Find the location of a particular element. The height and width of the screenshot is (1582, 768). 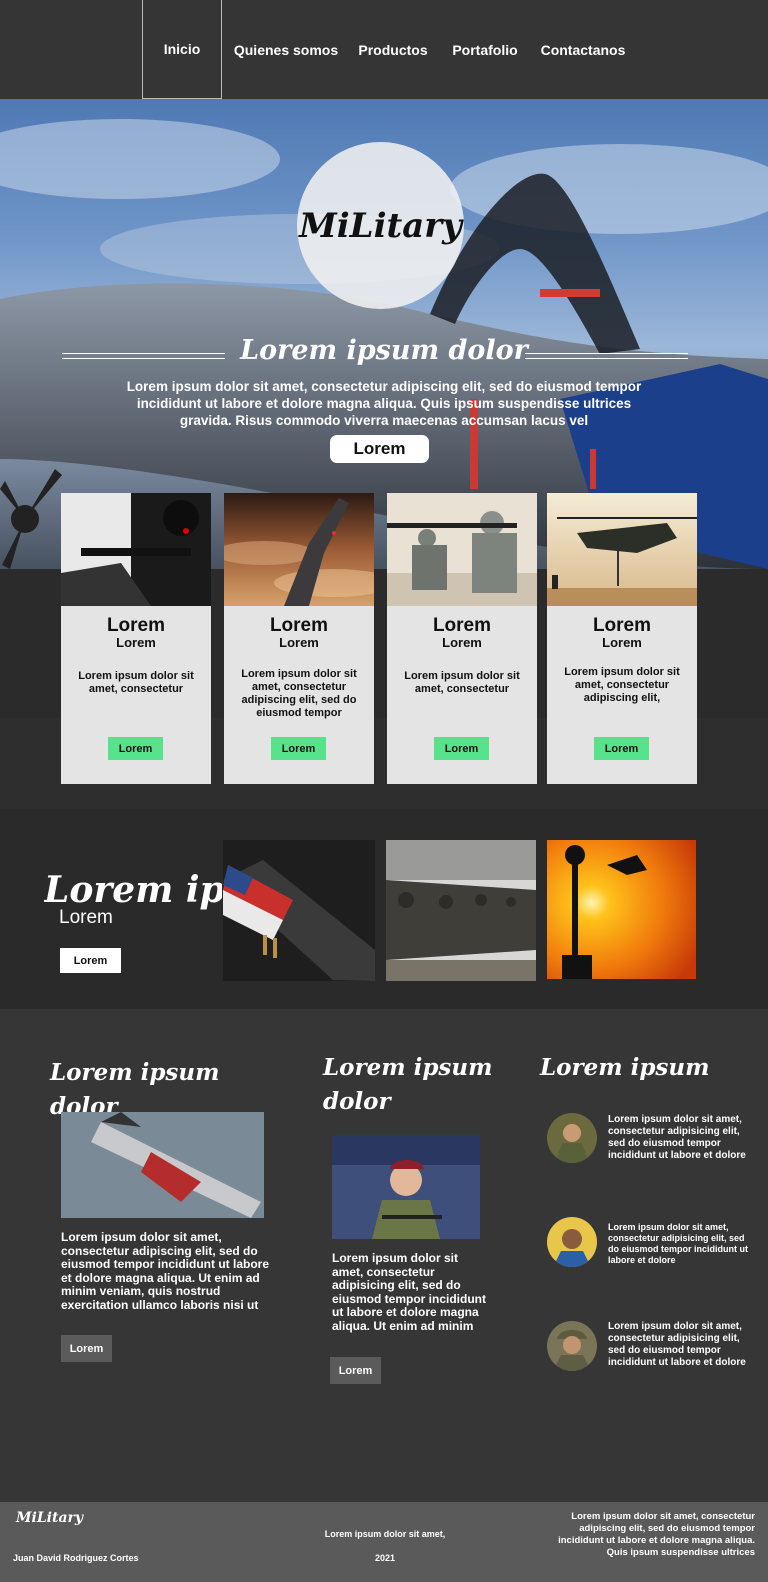

nav-item-contactanos: Contactanos is located at coordinates (583, 49).